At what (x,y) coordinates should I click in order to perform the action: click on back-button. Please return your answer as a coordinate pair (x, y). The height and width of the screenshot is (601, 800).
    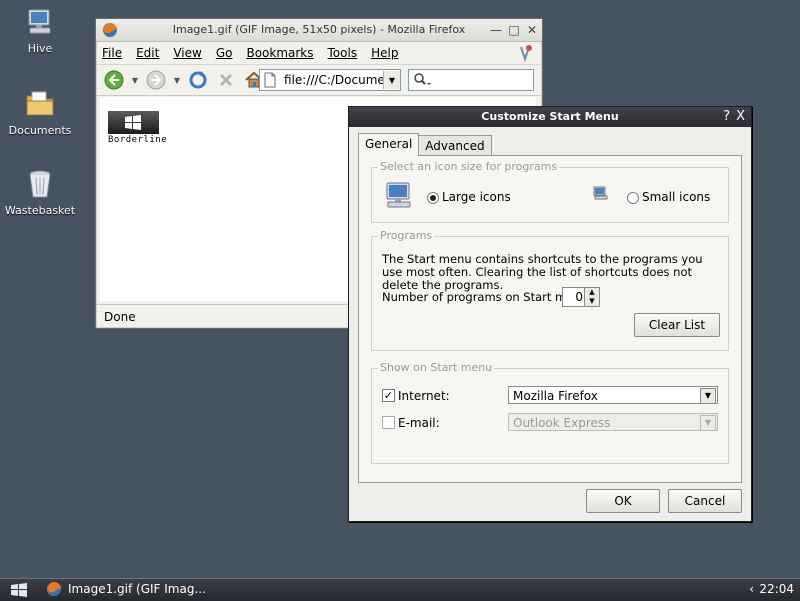
    Looking at the image, I should click on (114, 80).